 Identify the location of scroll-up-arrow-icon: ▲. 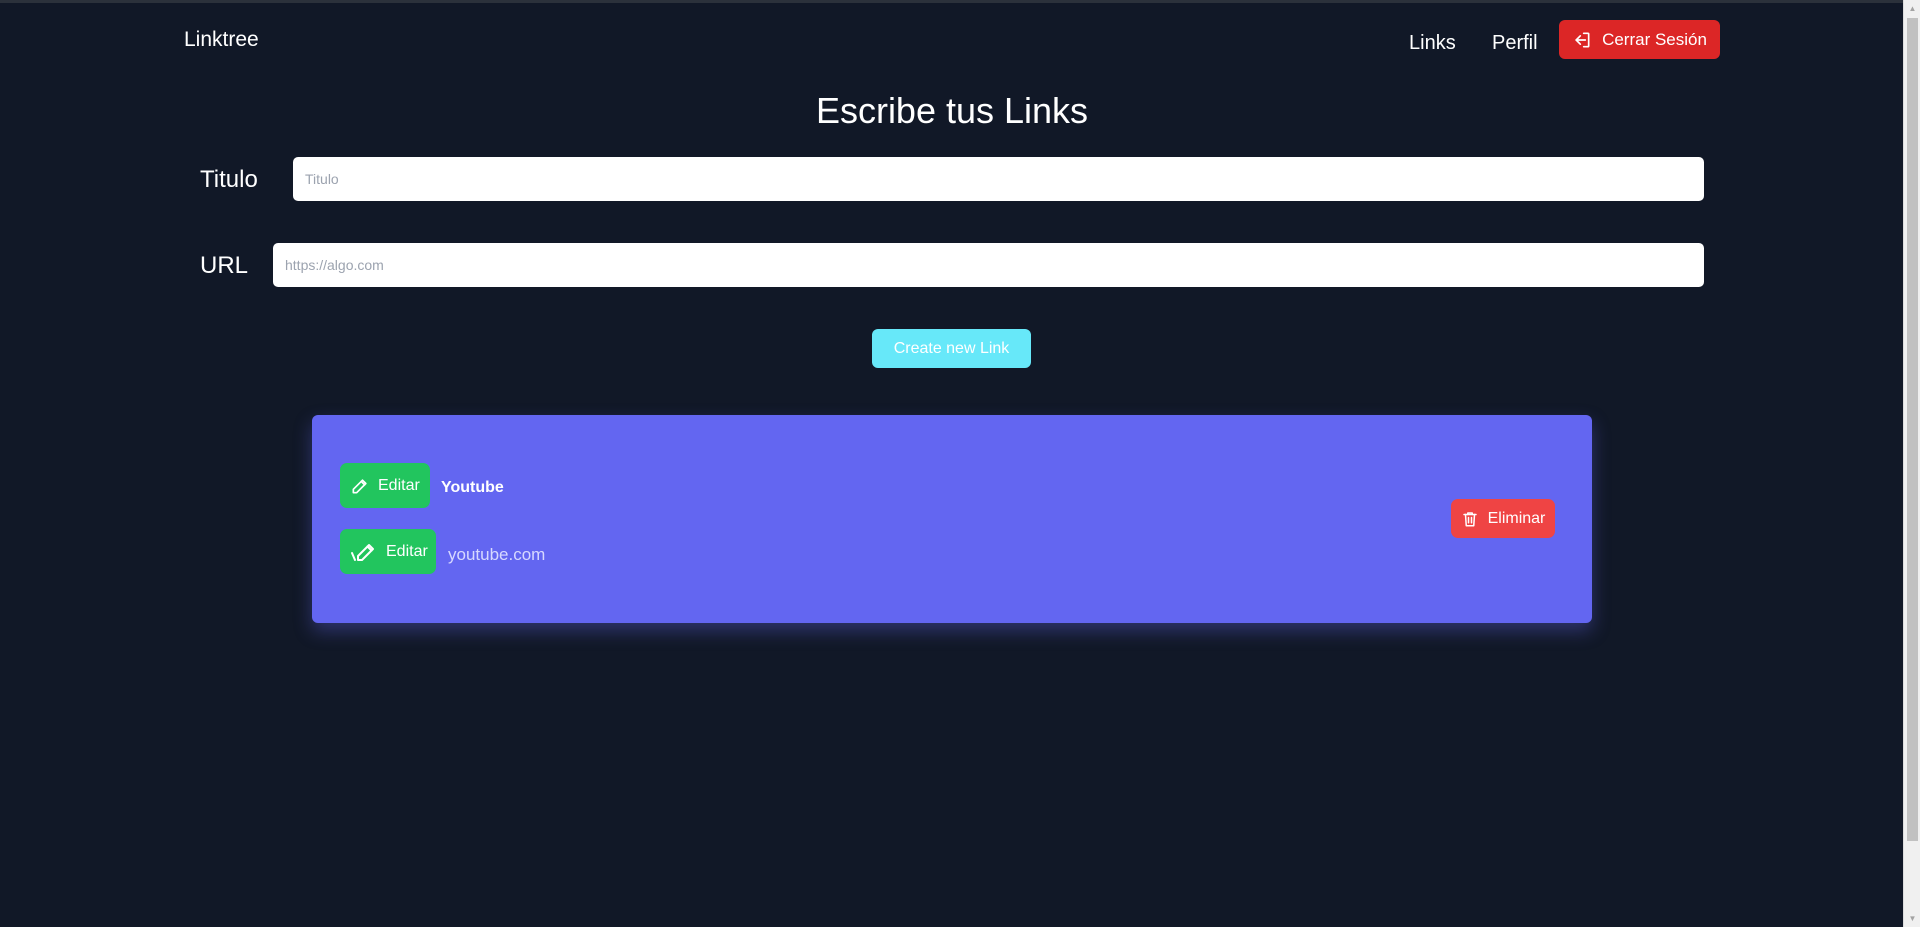
(1912, 8).